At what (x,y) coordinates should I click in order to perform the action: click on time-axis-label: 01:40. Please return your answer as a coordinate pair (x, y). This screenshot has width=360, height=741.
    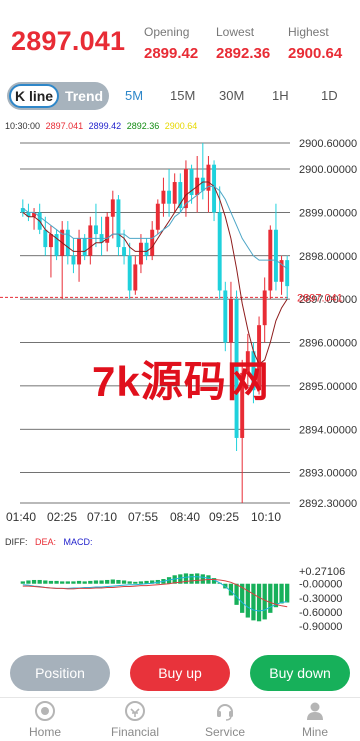
    Looking at the image, I should click on (21, 517).